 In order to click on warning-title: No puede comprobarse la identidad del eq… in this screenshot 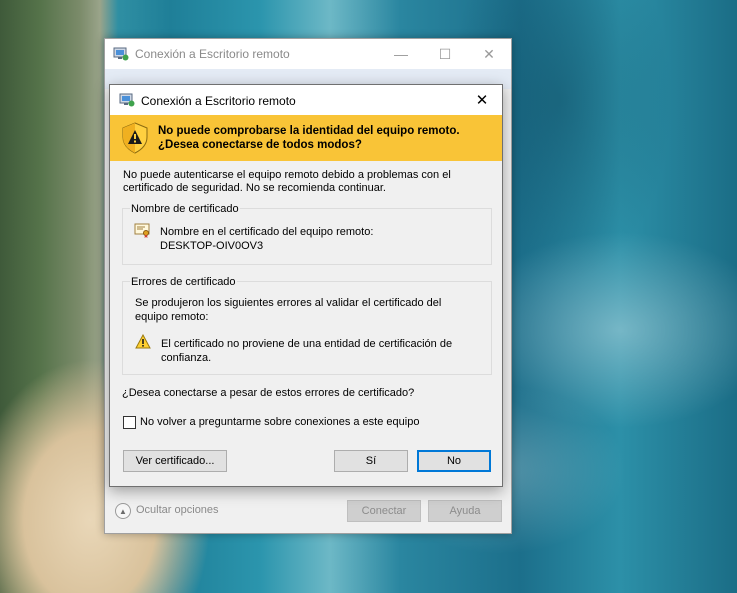, I will do `click(309, 138)`.